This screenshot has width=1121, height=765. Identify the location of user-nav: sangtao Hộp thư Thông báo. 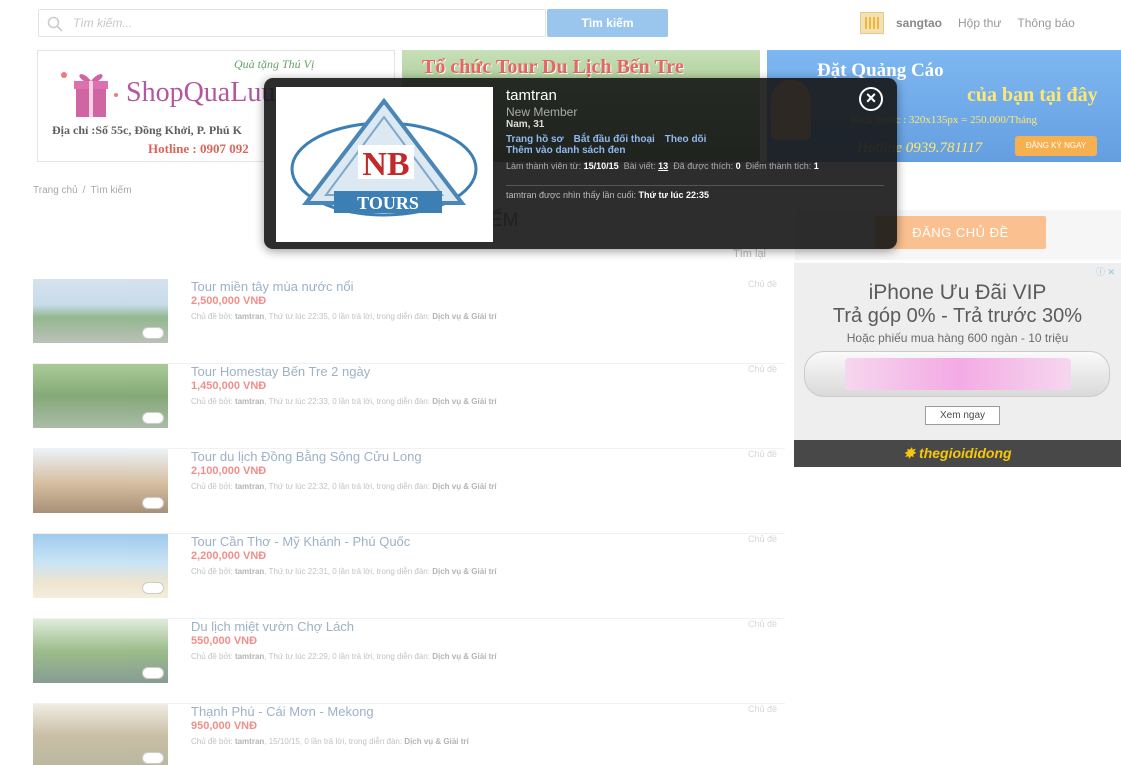
(975, 23).